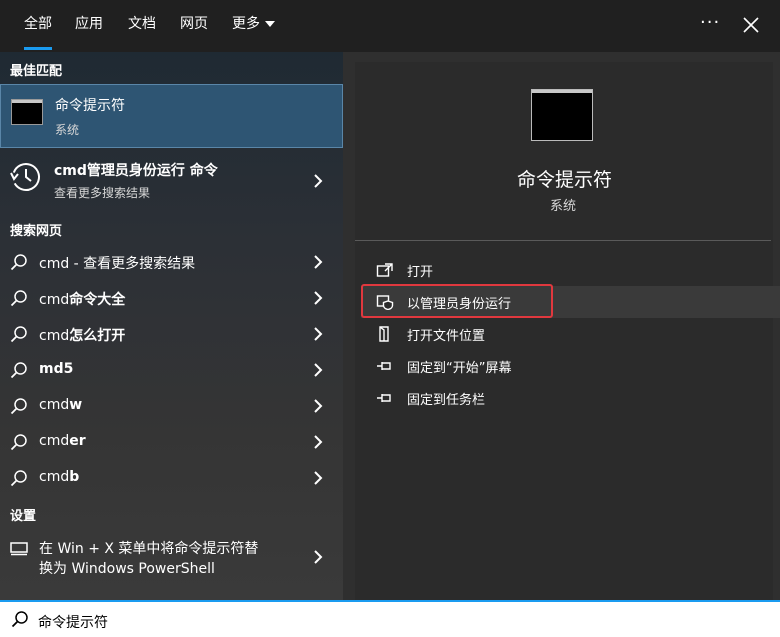  I want to click on web-result-item: cmder, so click(171, 442).